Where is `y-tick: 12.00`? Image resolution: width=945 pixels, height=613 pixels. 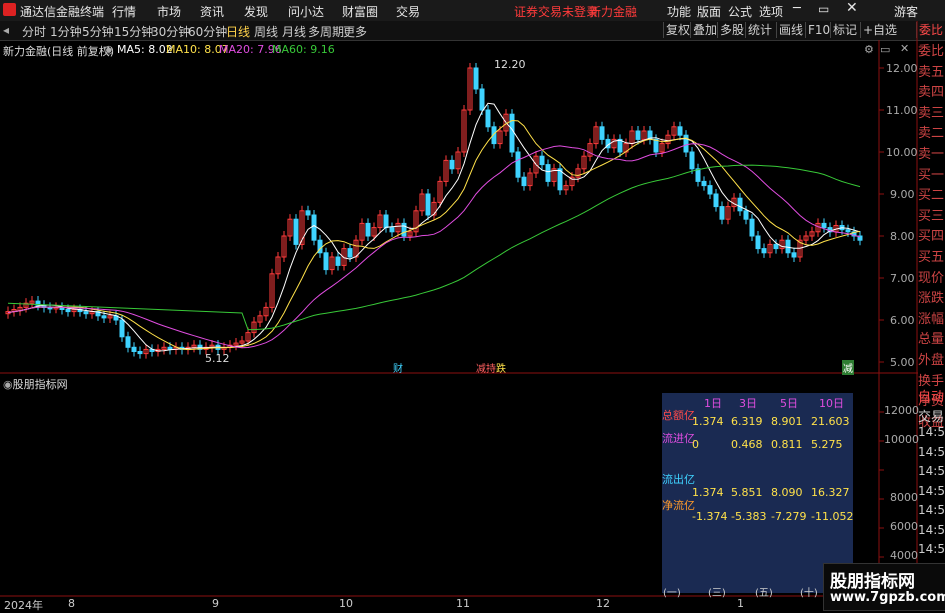
y-tick: 12.00 is located at coordinates (902, 68).